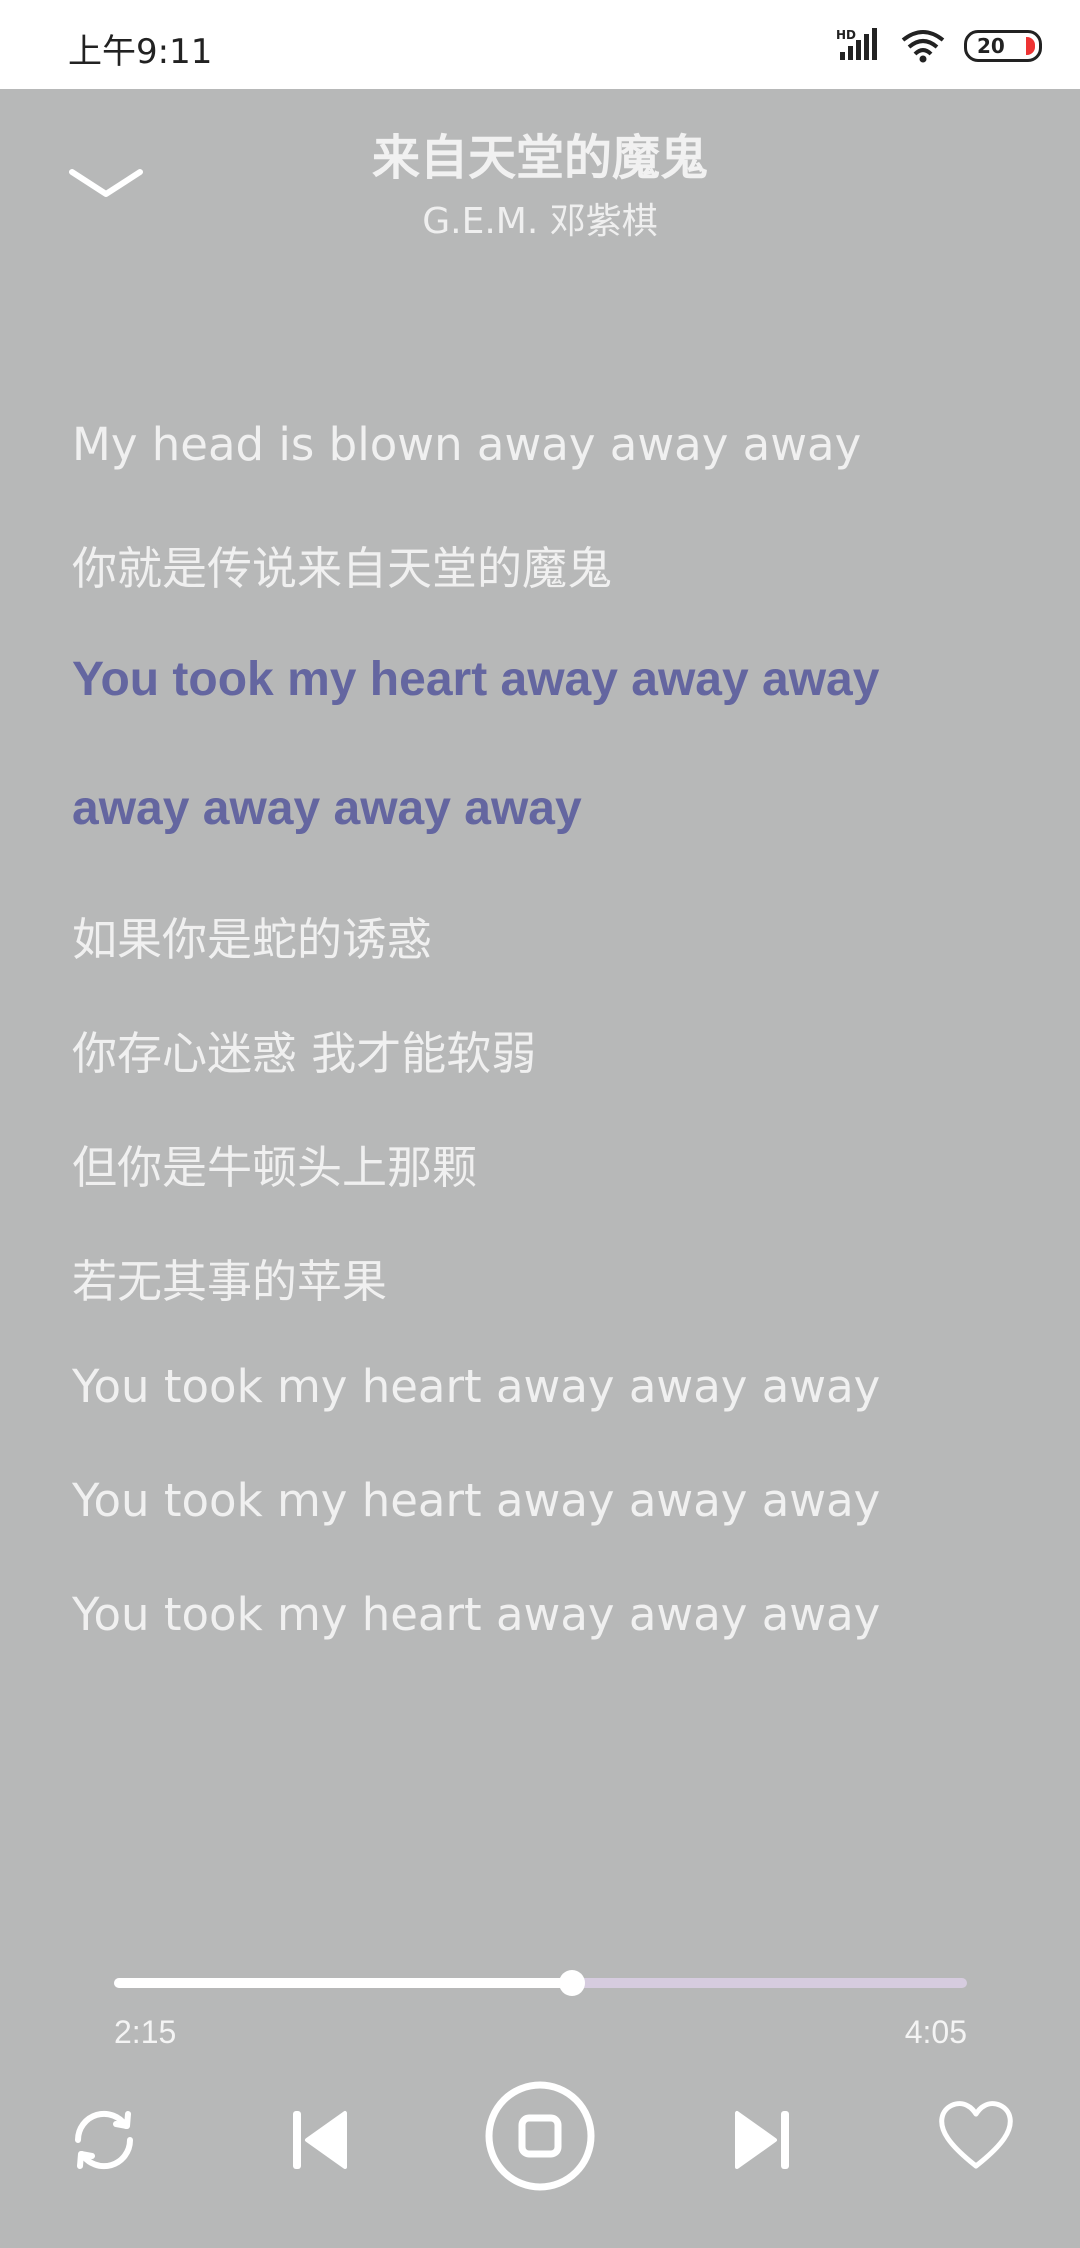 The height and width of the screenshot is (2248, 1080). I want to click on skip-next-icon, so click(762, 2140).